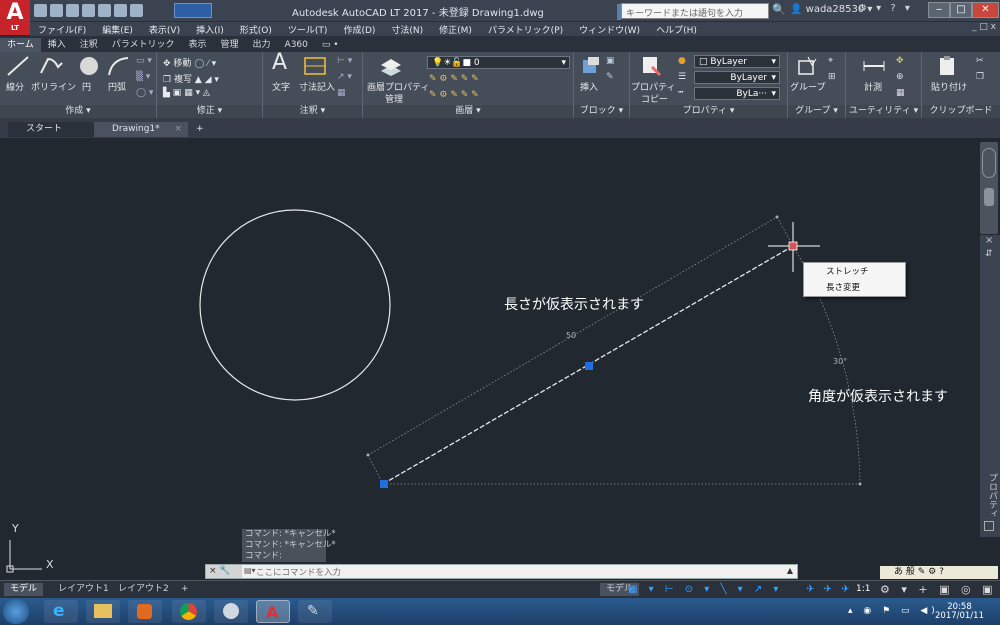  What do you see at coordinates (989, 240) in the screenshot?
I see `palette-close-icon: ×` at bounding box center [989, 240].